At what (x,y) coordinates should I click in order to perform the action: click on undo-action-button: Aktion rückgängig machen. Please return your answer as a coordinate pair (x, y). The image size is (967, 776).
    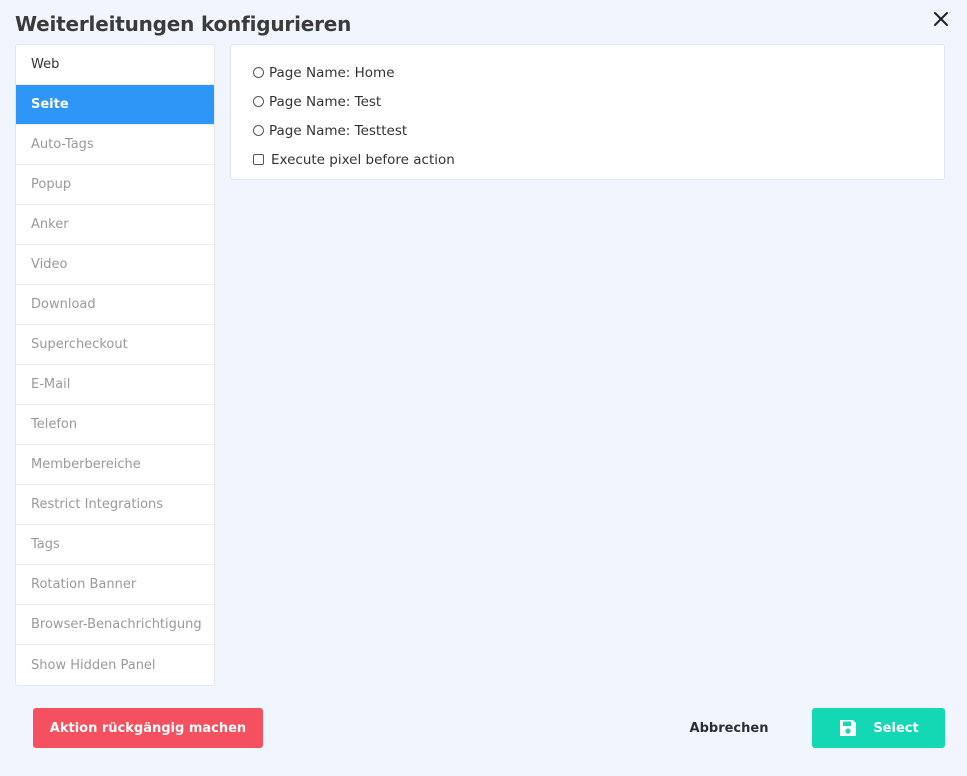
    Looking at the image, I should click on (148, 728).